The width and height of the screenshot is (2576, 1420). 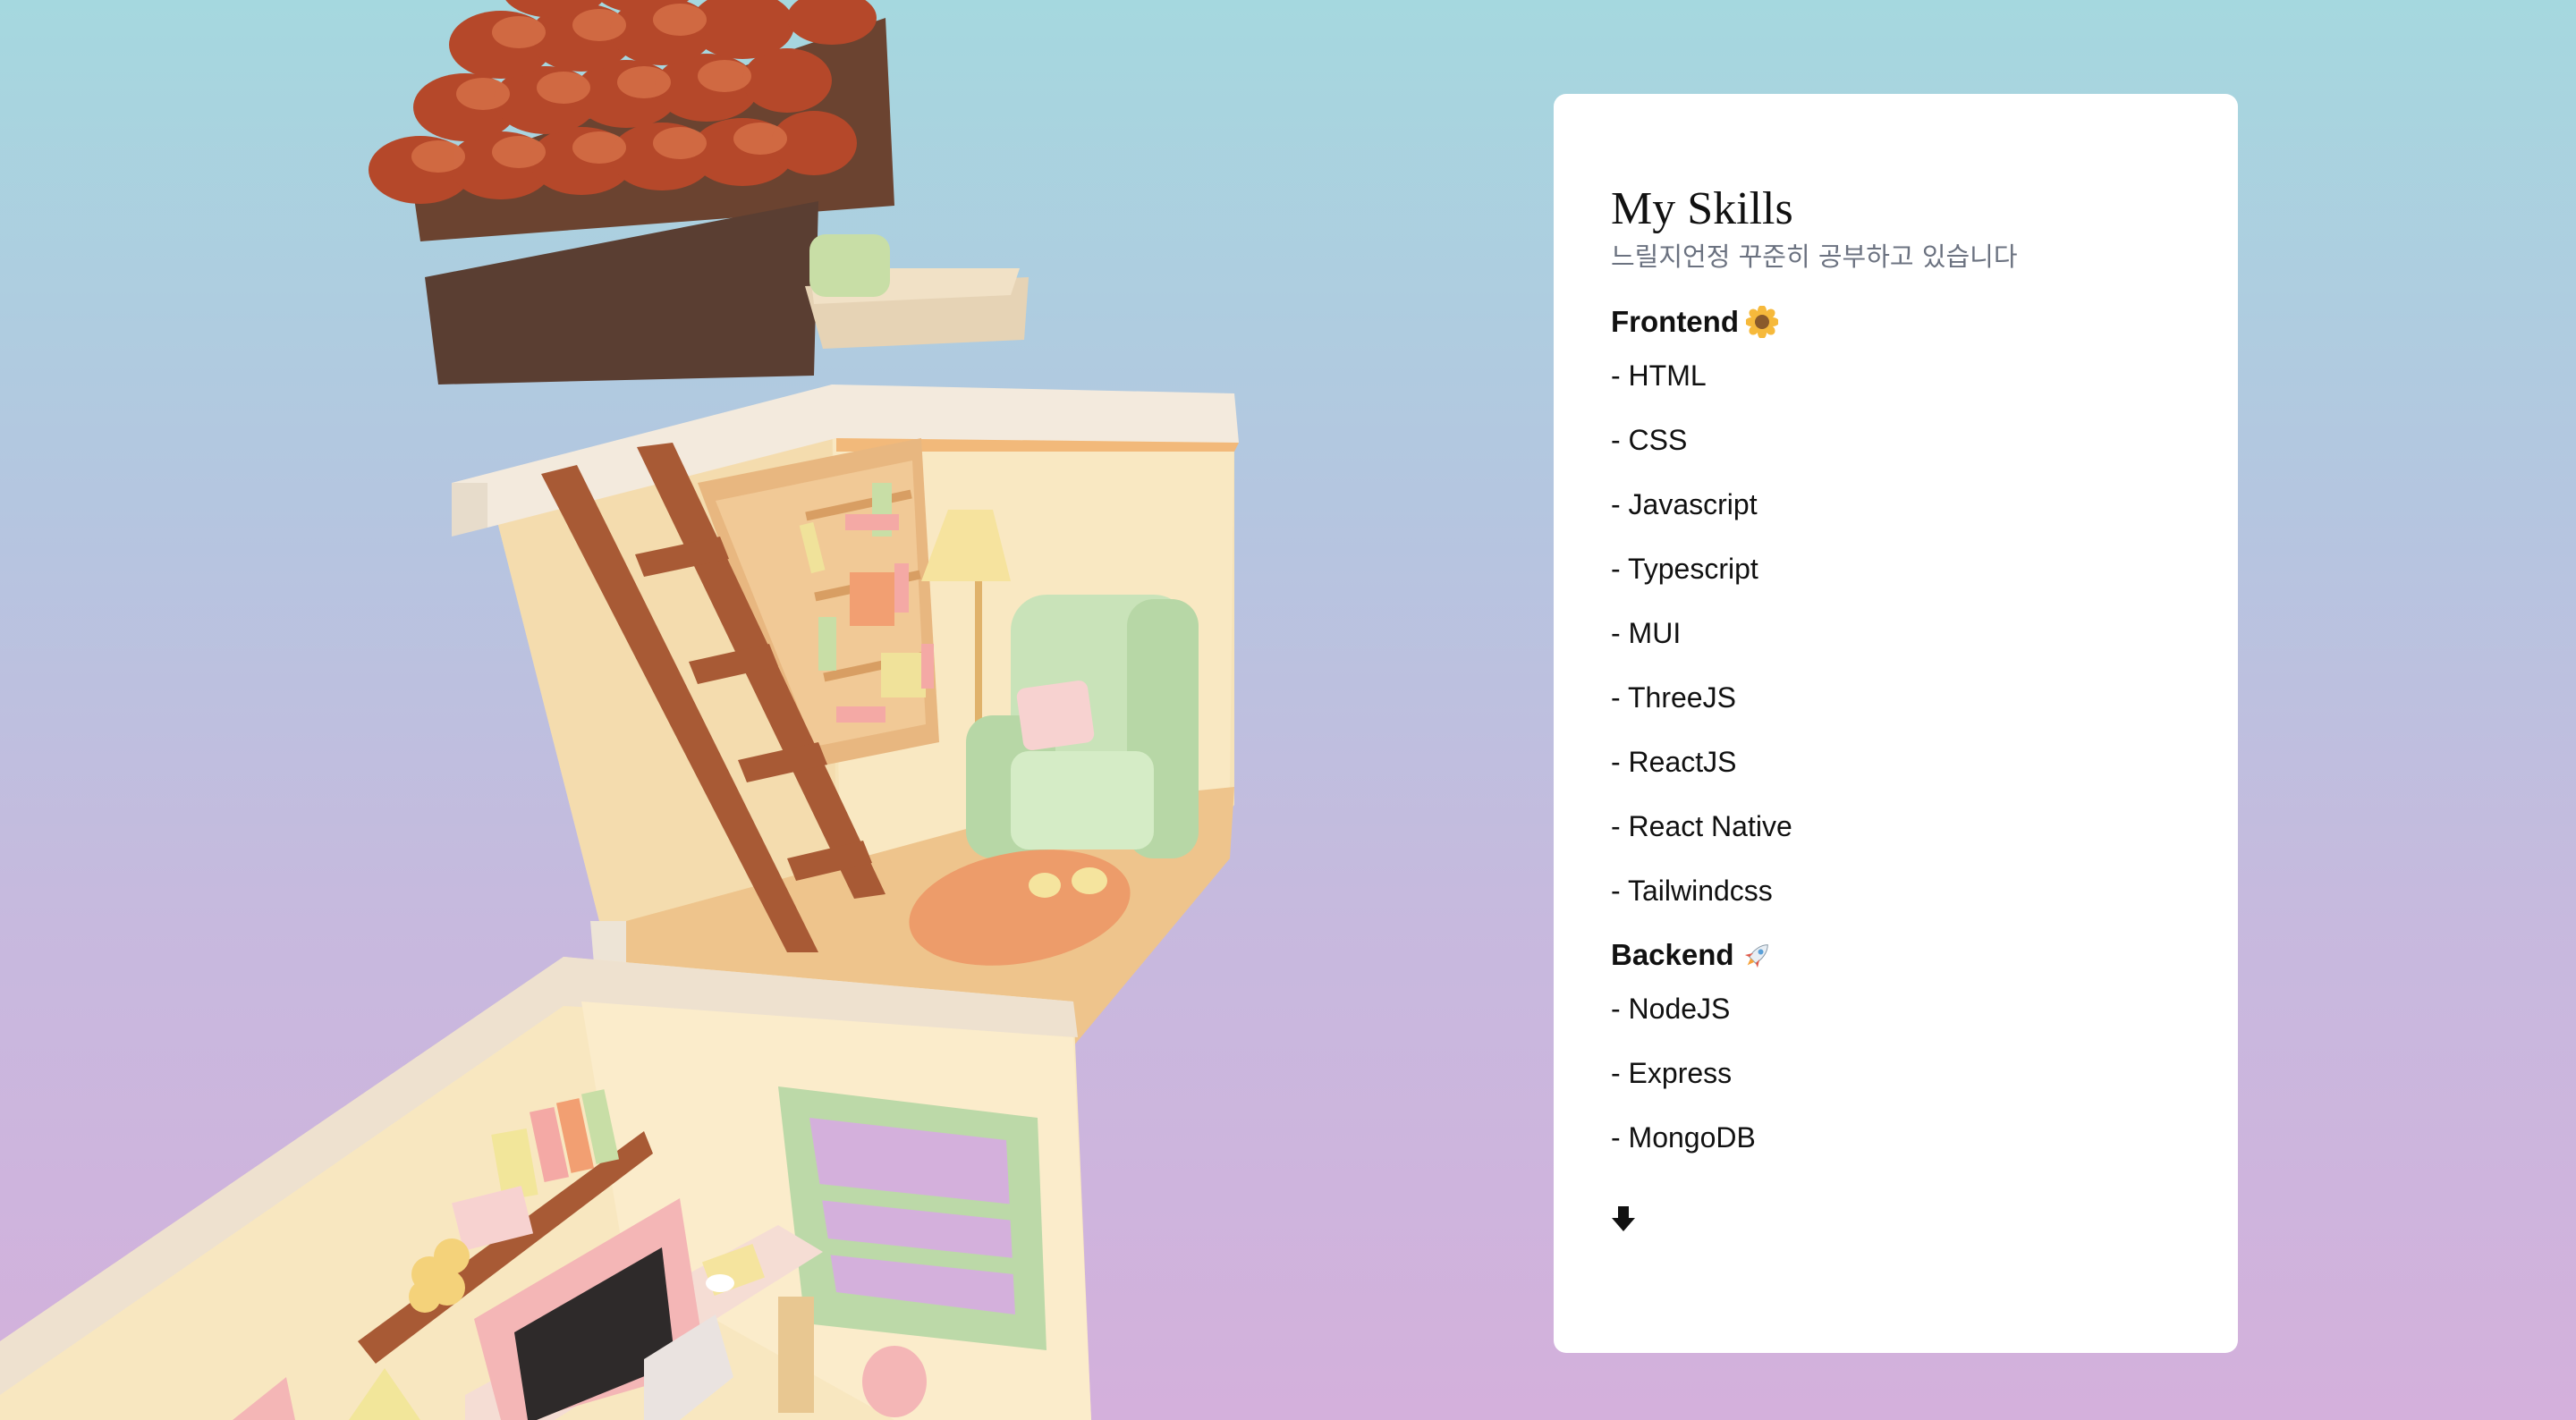 I want to click on middle-floor-room, so click(x=845, y=720).